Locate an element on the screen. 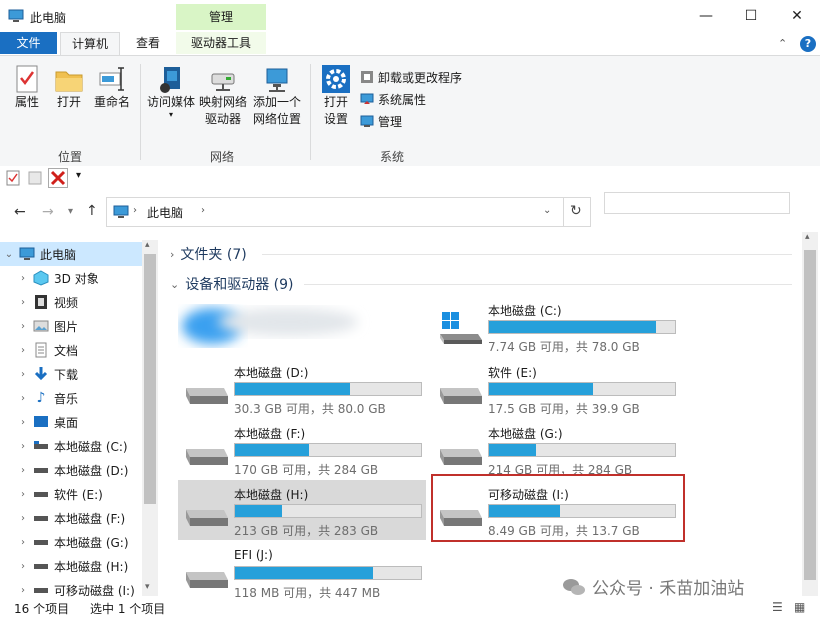 The height and width of the screenshot is (620, 820). forward-button: → is located at coordinates (48, 212).